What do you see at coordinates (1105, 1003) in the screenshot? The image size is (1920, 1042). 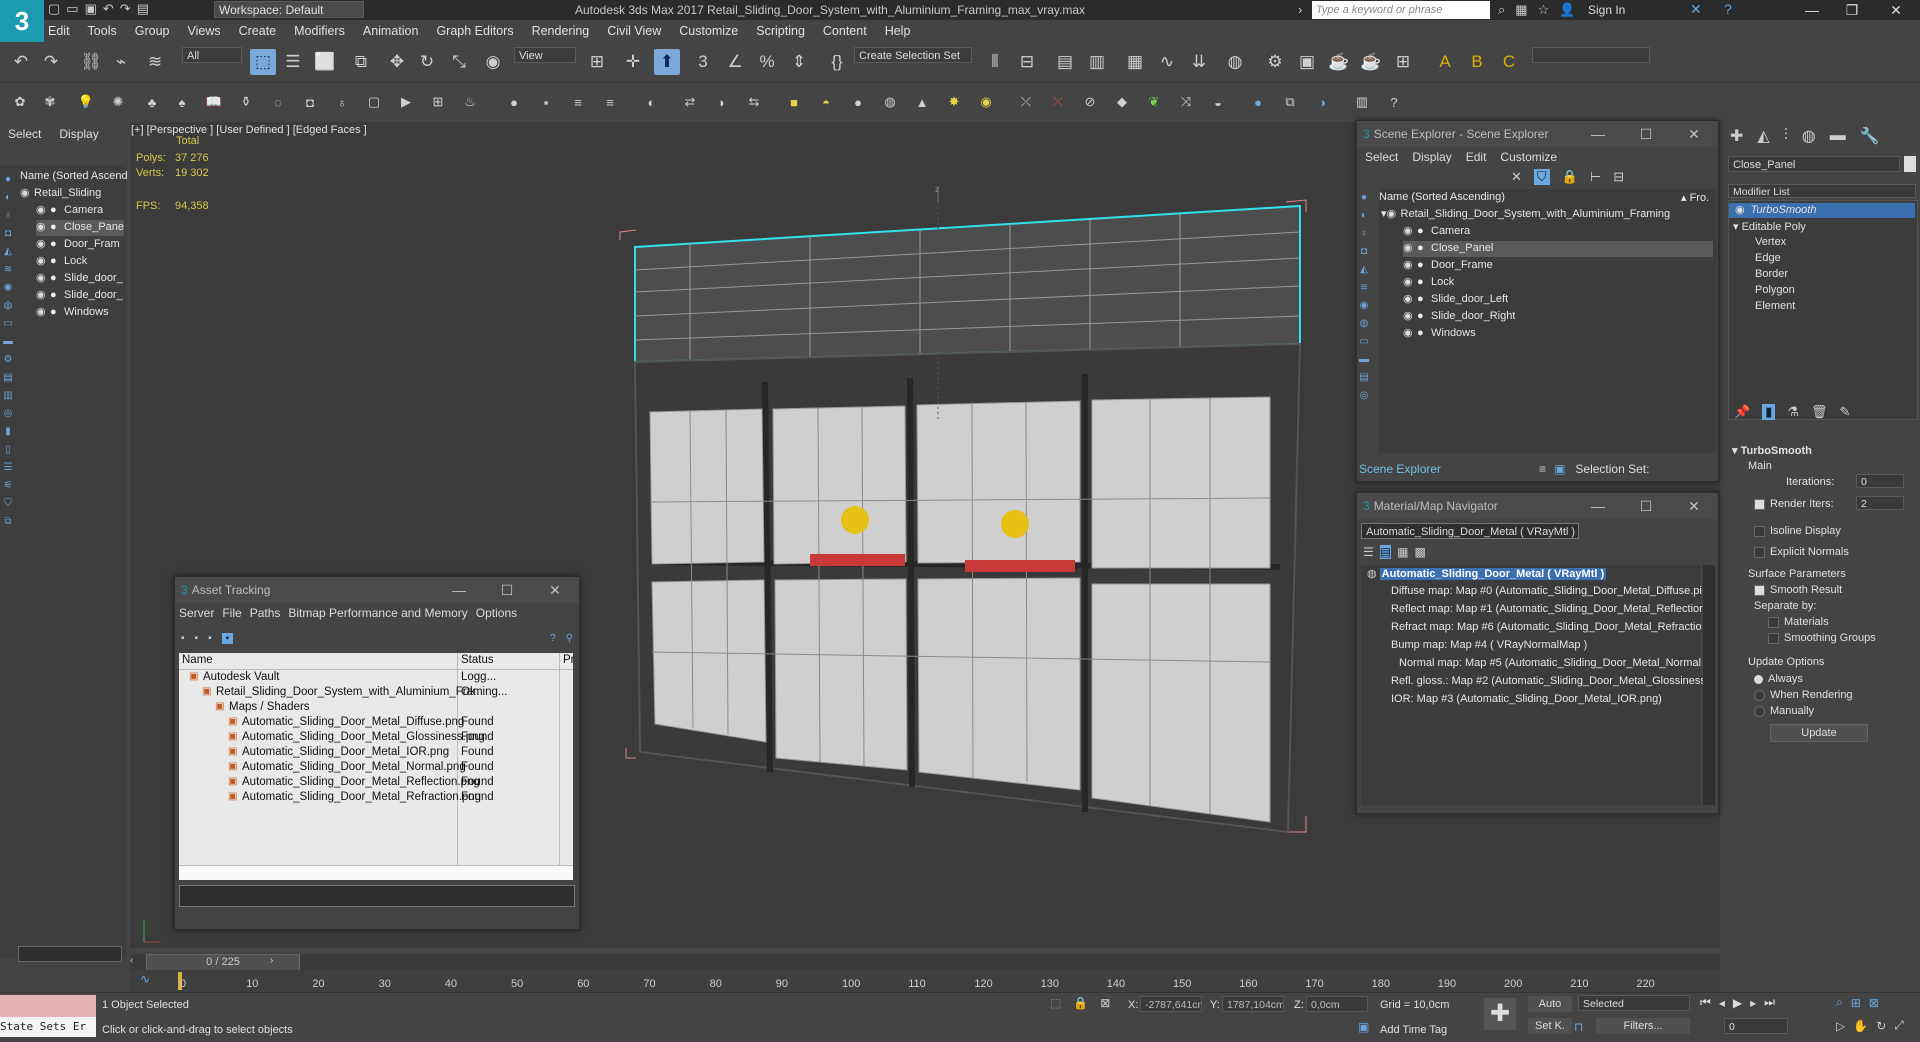 I see `absolute-mode-icon: ⊠` at bounding box center [1105, 1003].